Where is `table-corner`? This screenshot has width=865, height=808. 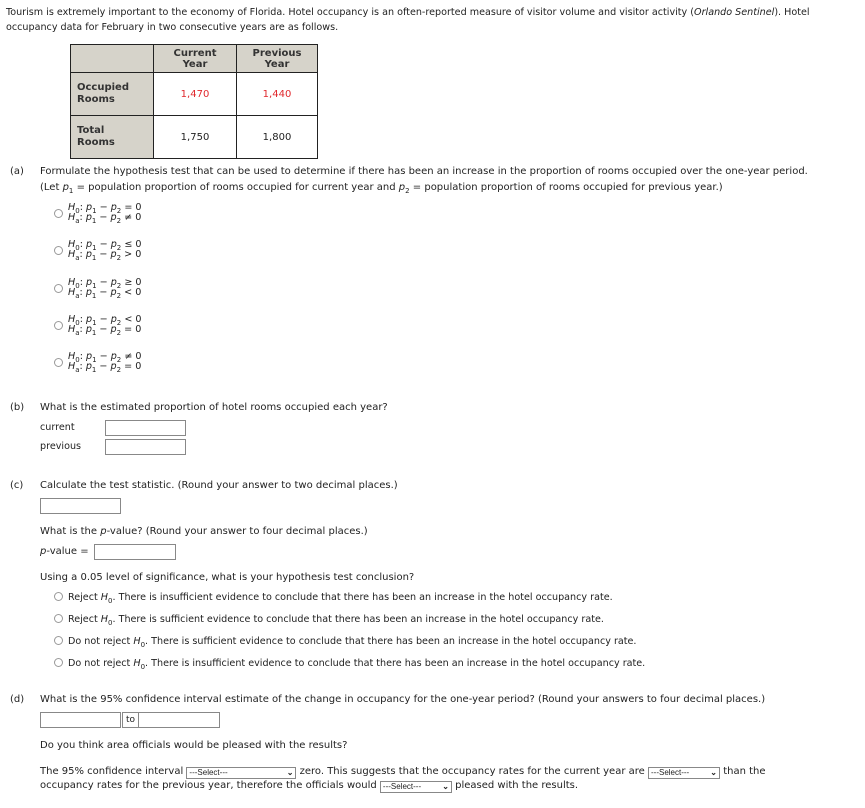
table-corner is located at coordinates (112, 58).